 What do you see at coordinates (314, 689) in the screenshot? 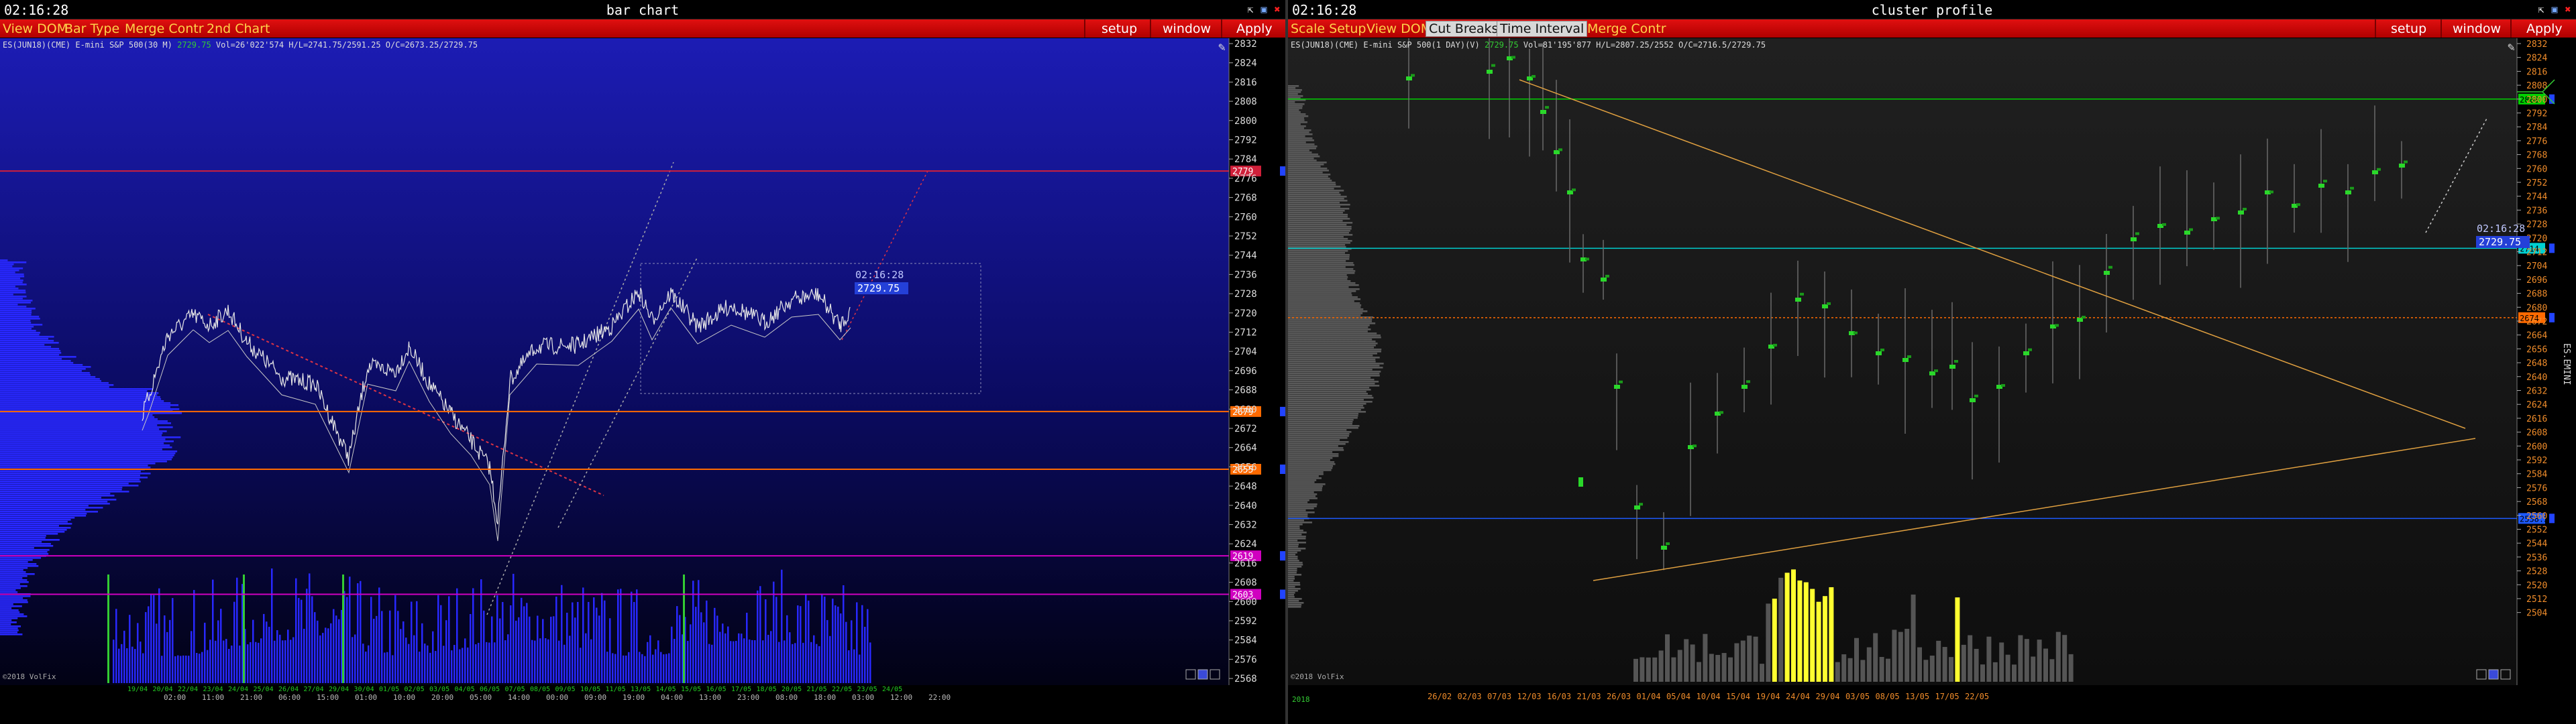
I see `date-label: 27/04` at bounding box center [314, 689].